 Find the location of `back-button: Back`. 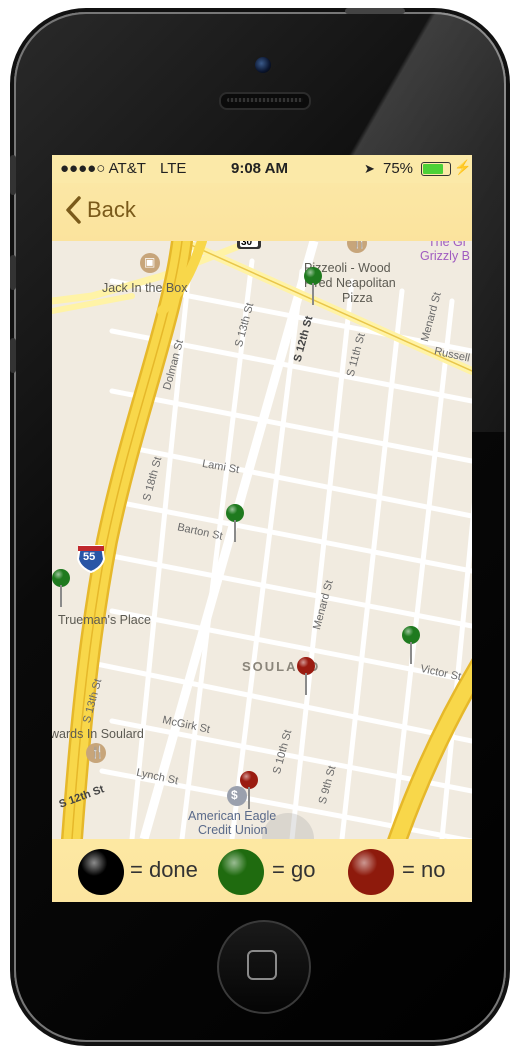

back-button: Back is located at coordinates (107, 212).